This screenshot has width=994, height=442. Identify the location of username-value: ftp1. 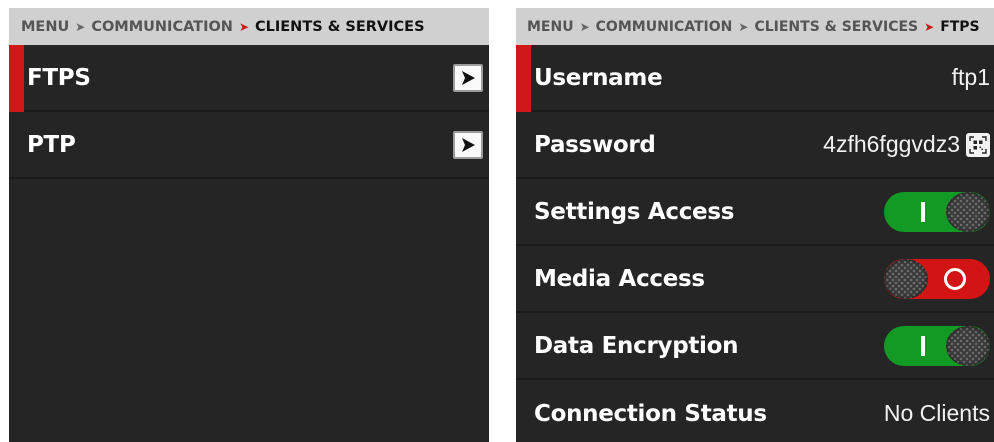
(970, 77).